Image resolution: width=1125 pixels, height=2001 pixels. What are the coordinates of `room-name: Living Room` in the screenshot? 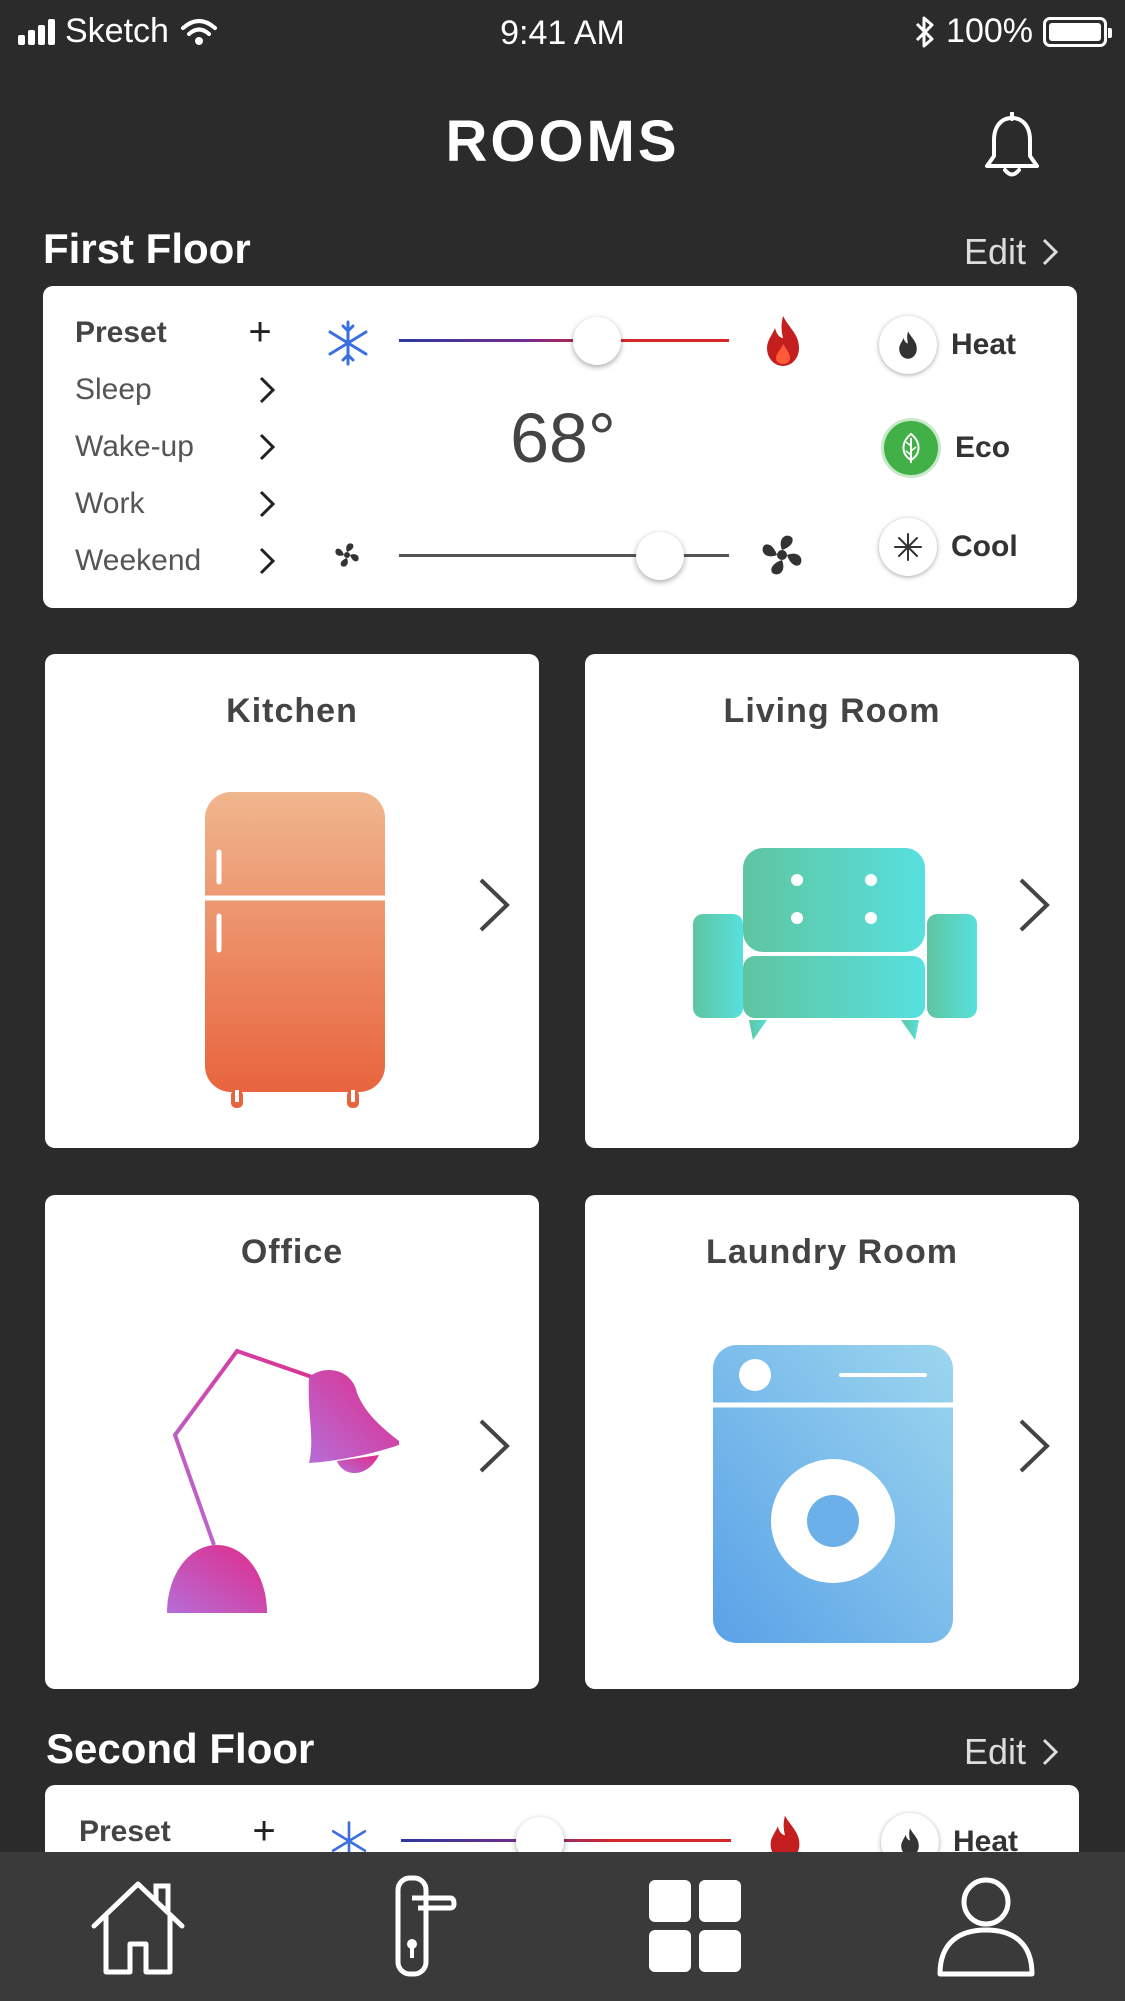 It's located at (832, 711).